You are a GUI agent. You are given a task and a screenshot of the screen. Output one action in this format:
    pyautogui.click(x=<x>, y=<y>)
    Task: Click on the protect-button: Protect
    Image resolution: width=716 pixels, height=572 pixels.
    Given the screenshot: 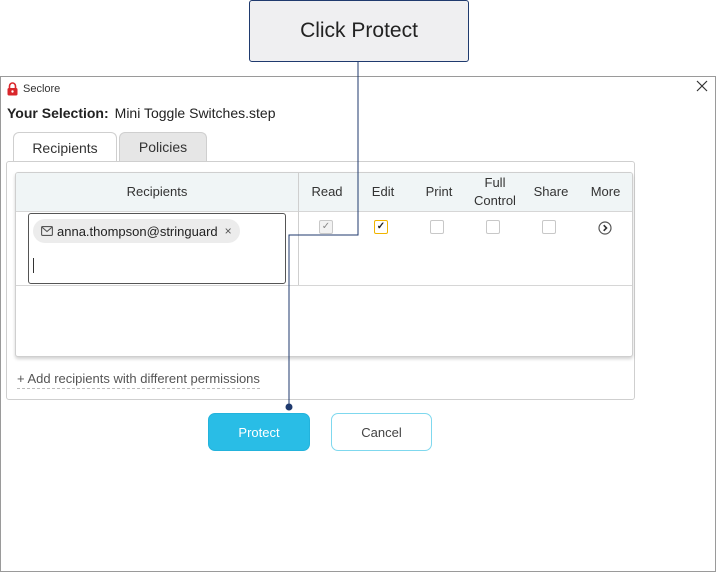 What is the action you would take?
    pyautogui.click(x=259, y=432)
    